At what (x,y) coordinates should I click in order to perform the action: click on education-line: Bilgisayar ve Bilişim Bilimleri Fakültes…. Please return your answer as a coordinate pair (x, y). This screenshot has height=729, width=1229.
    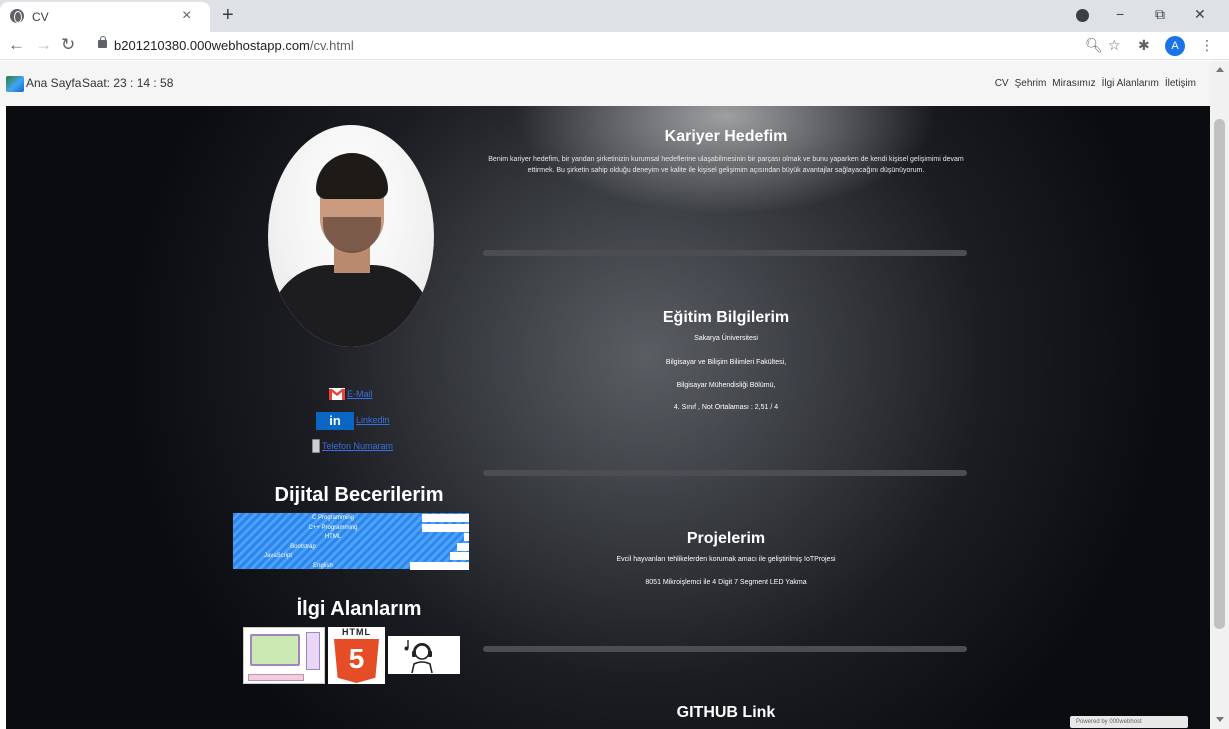
    Looking at the image, I should click on (726, 362).